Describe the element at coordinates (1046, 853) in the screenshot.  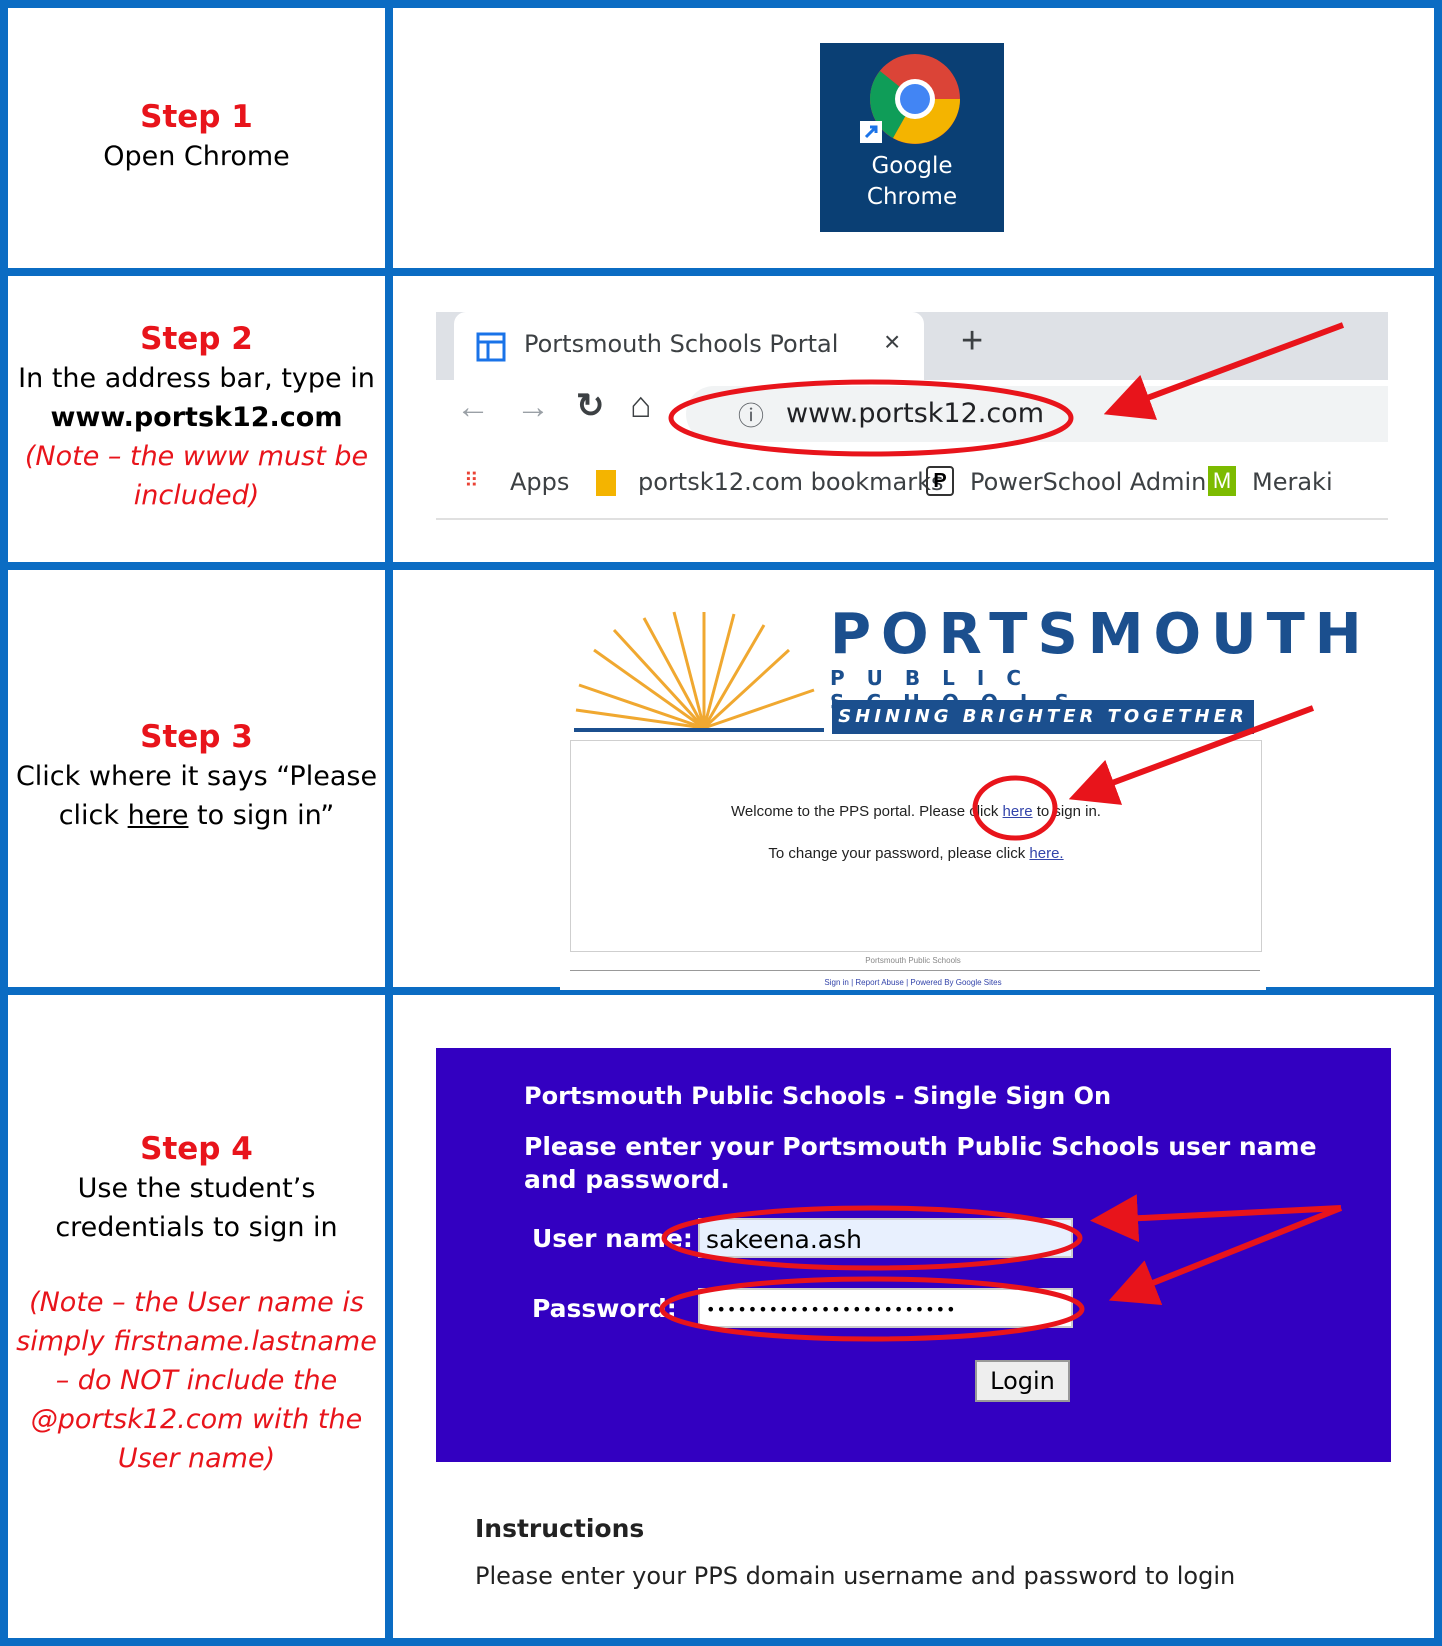
I see `change-password-link: here.` at that location.